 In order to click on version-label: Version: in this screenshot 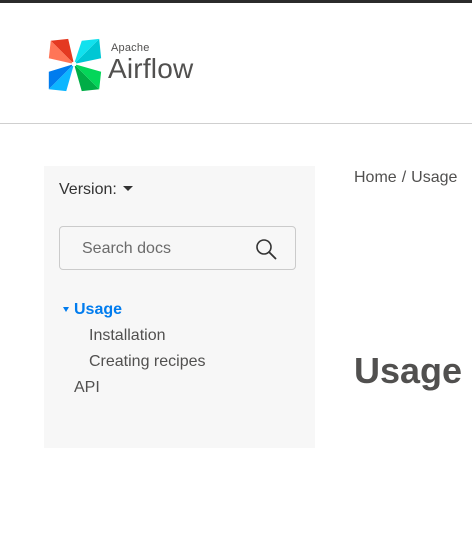, I will do `click(88, 189)`.